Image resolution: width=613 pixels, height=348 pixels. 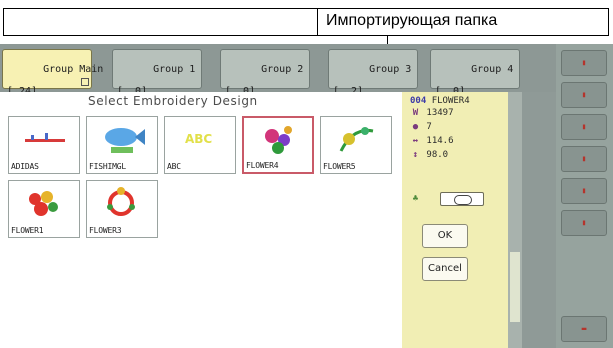 What do you see at coordinates (121, 201) in the screenshot?
I see `flower3-thumbnail-icon` at bounding box center [121, 201].